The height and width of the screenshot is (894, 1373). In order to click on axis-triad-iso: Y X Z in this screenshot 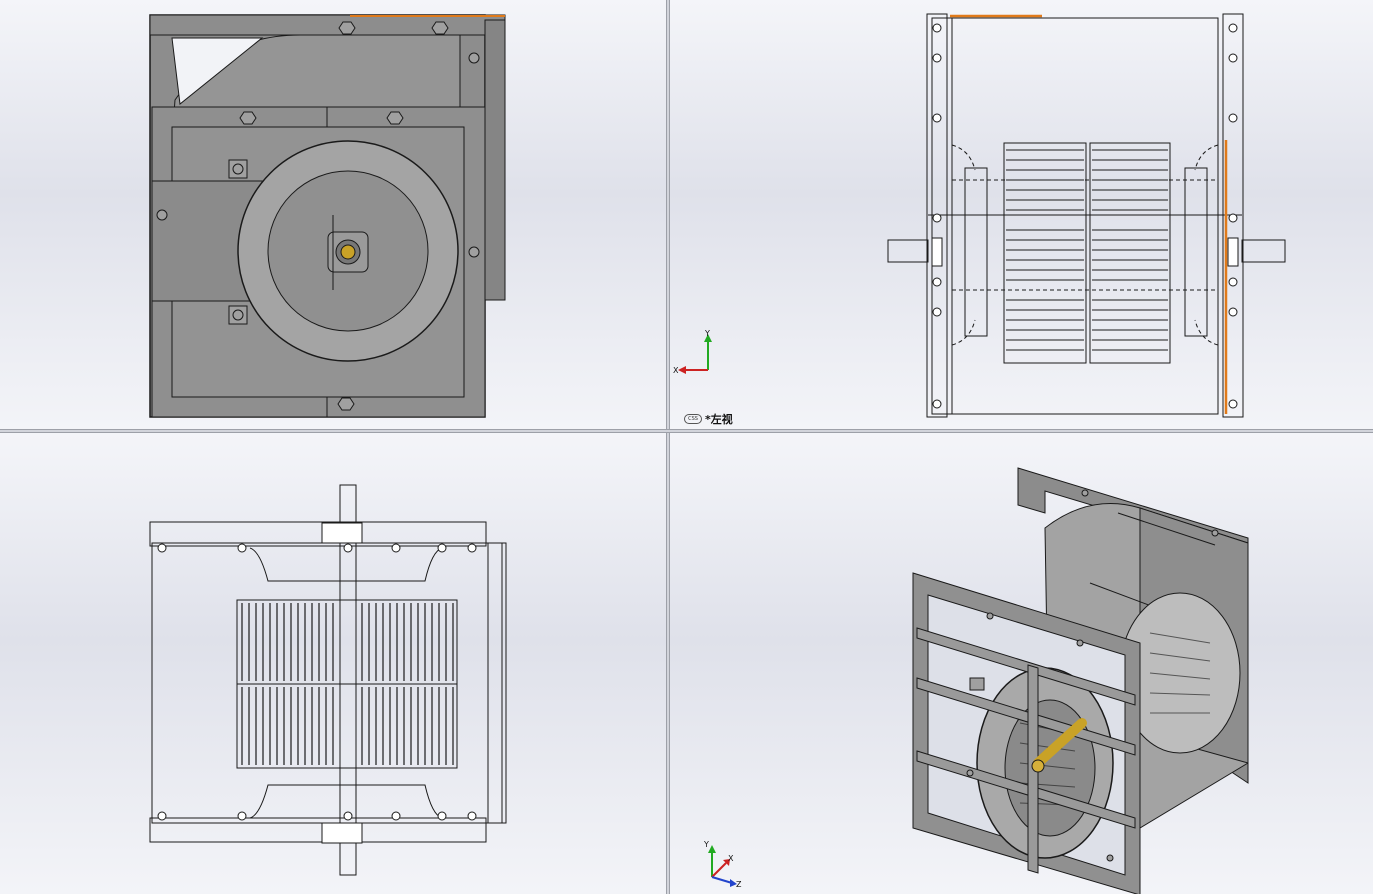, I will do `click(722, 864)`.